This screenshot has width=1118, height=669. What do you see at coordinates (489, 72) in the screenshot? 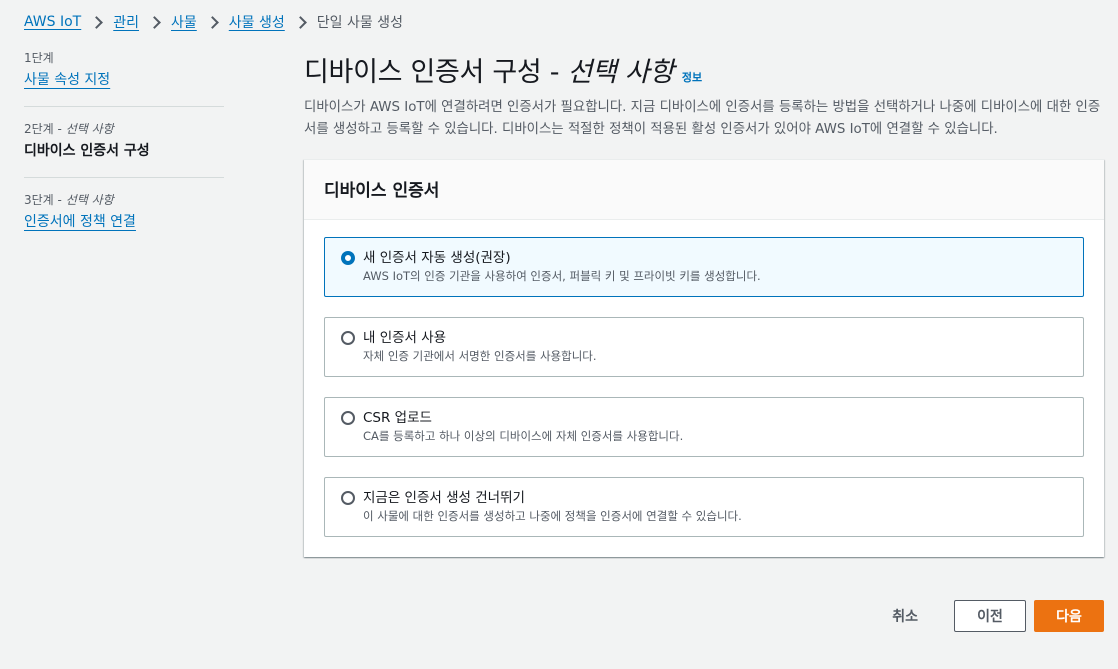
I see `page-title: 디바이스 인증서 구성 - 선택 사항` at bounding box center [489, 72].